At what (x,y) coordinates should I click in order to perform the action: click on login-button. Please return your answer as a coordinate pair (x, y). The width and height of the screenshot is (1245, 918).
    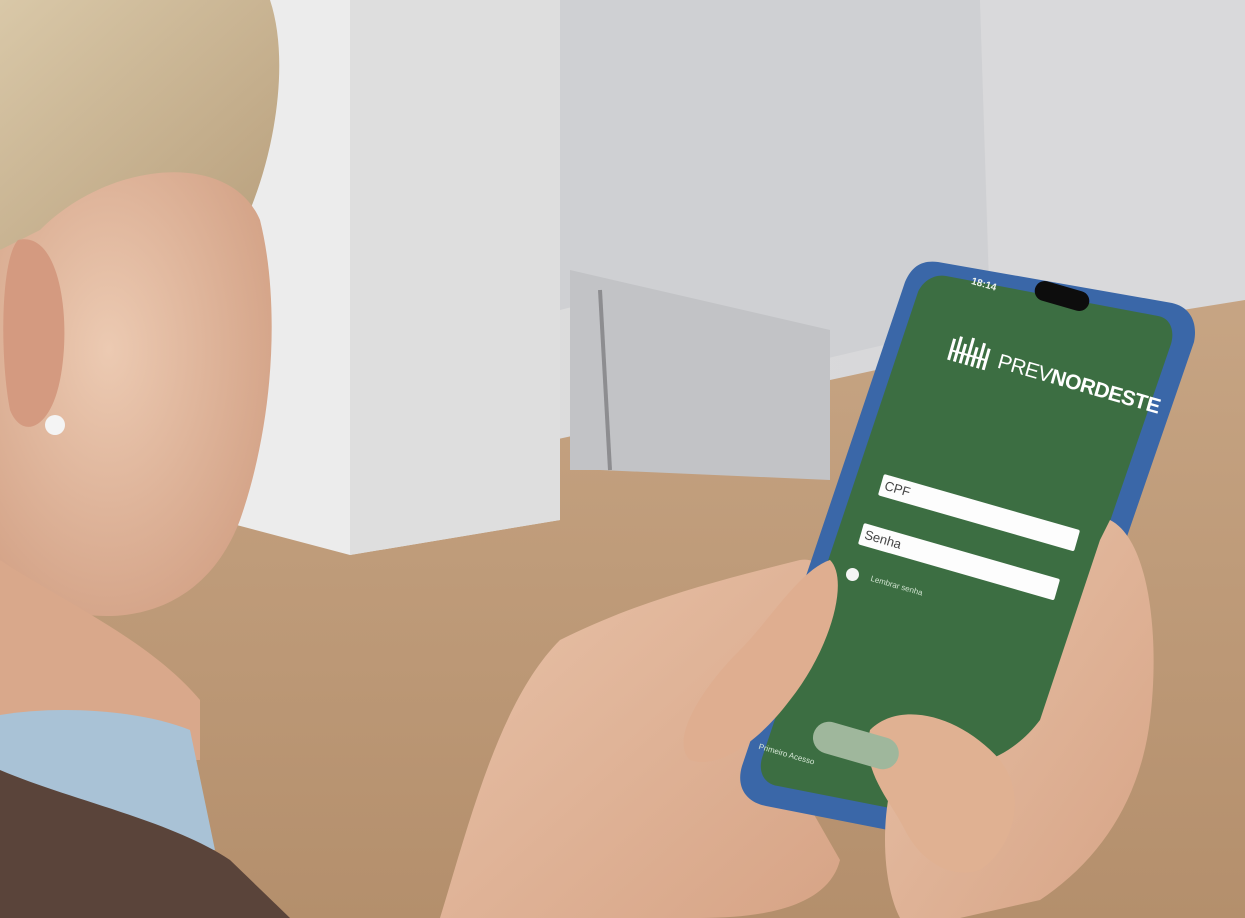
    Looking at the image, I should click on (856, 746).